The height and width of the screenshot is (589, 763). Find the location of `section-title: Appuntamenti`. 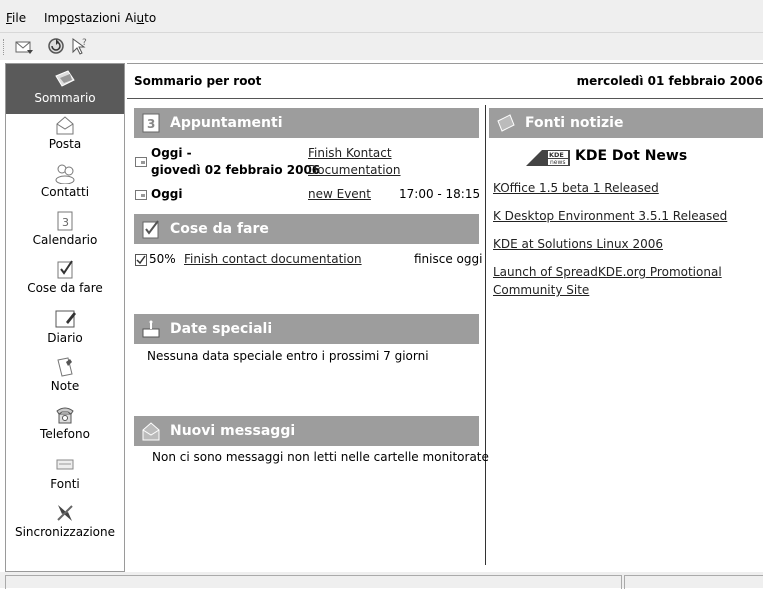

section-title: Appuntamenti is located at coordinates (226, 123).